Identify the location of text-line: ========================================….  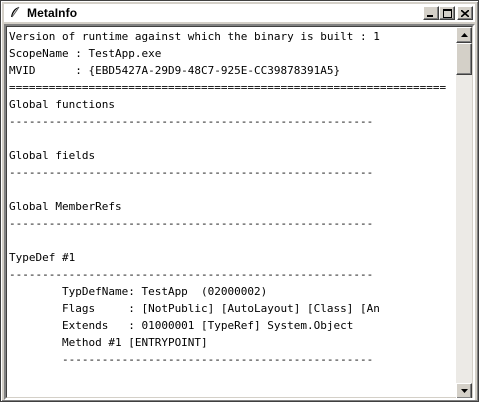
(228, 87).